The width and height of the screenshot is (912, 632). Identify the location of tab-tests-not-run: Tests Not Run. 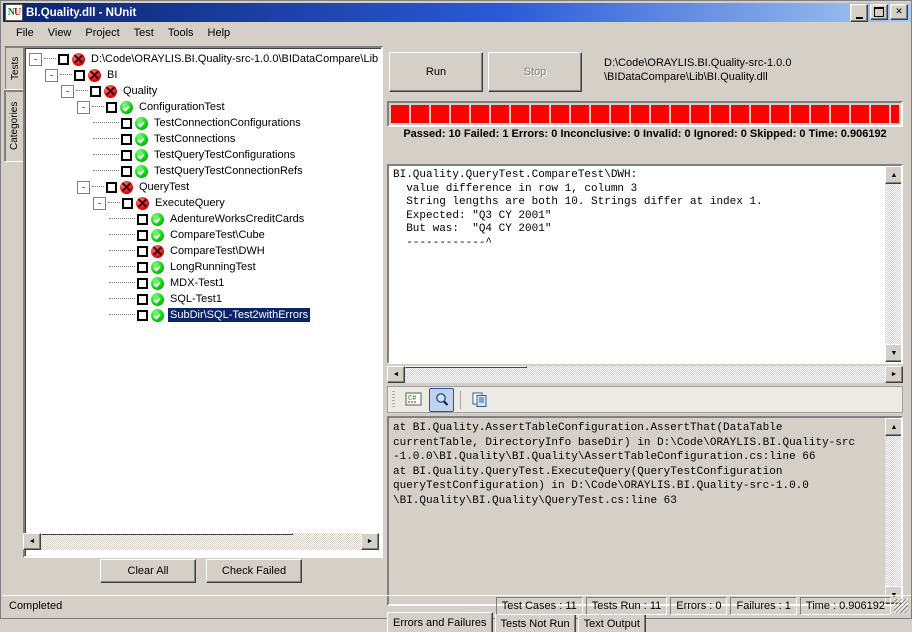
(535, 623).